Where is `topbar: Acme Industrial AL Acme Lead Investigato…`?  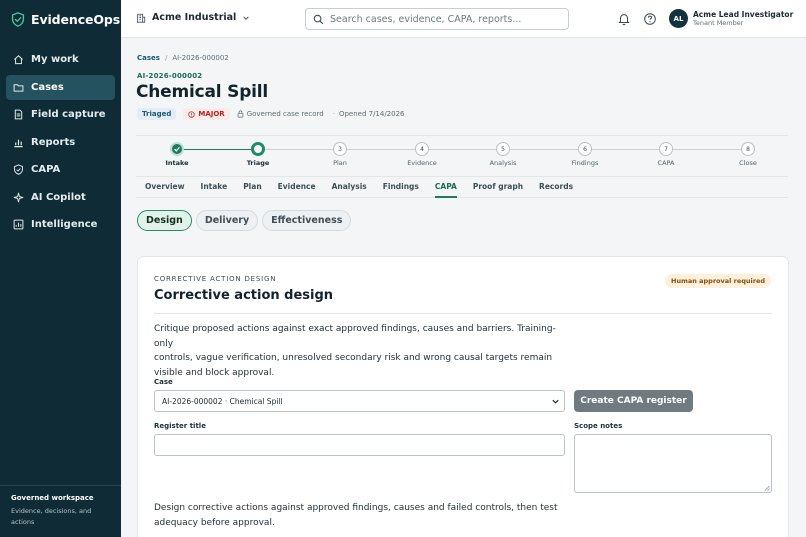
topbar: Acme Industrial AL Acme Lead Investigato… is located at coordinates (463, 19).